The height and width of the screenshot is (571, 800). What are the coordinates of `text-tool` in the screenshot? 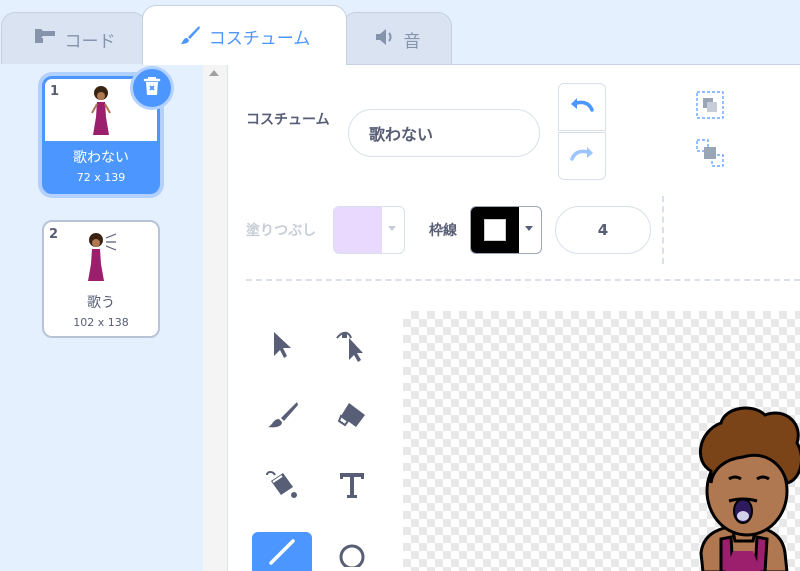 It's located at (352, 487).